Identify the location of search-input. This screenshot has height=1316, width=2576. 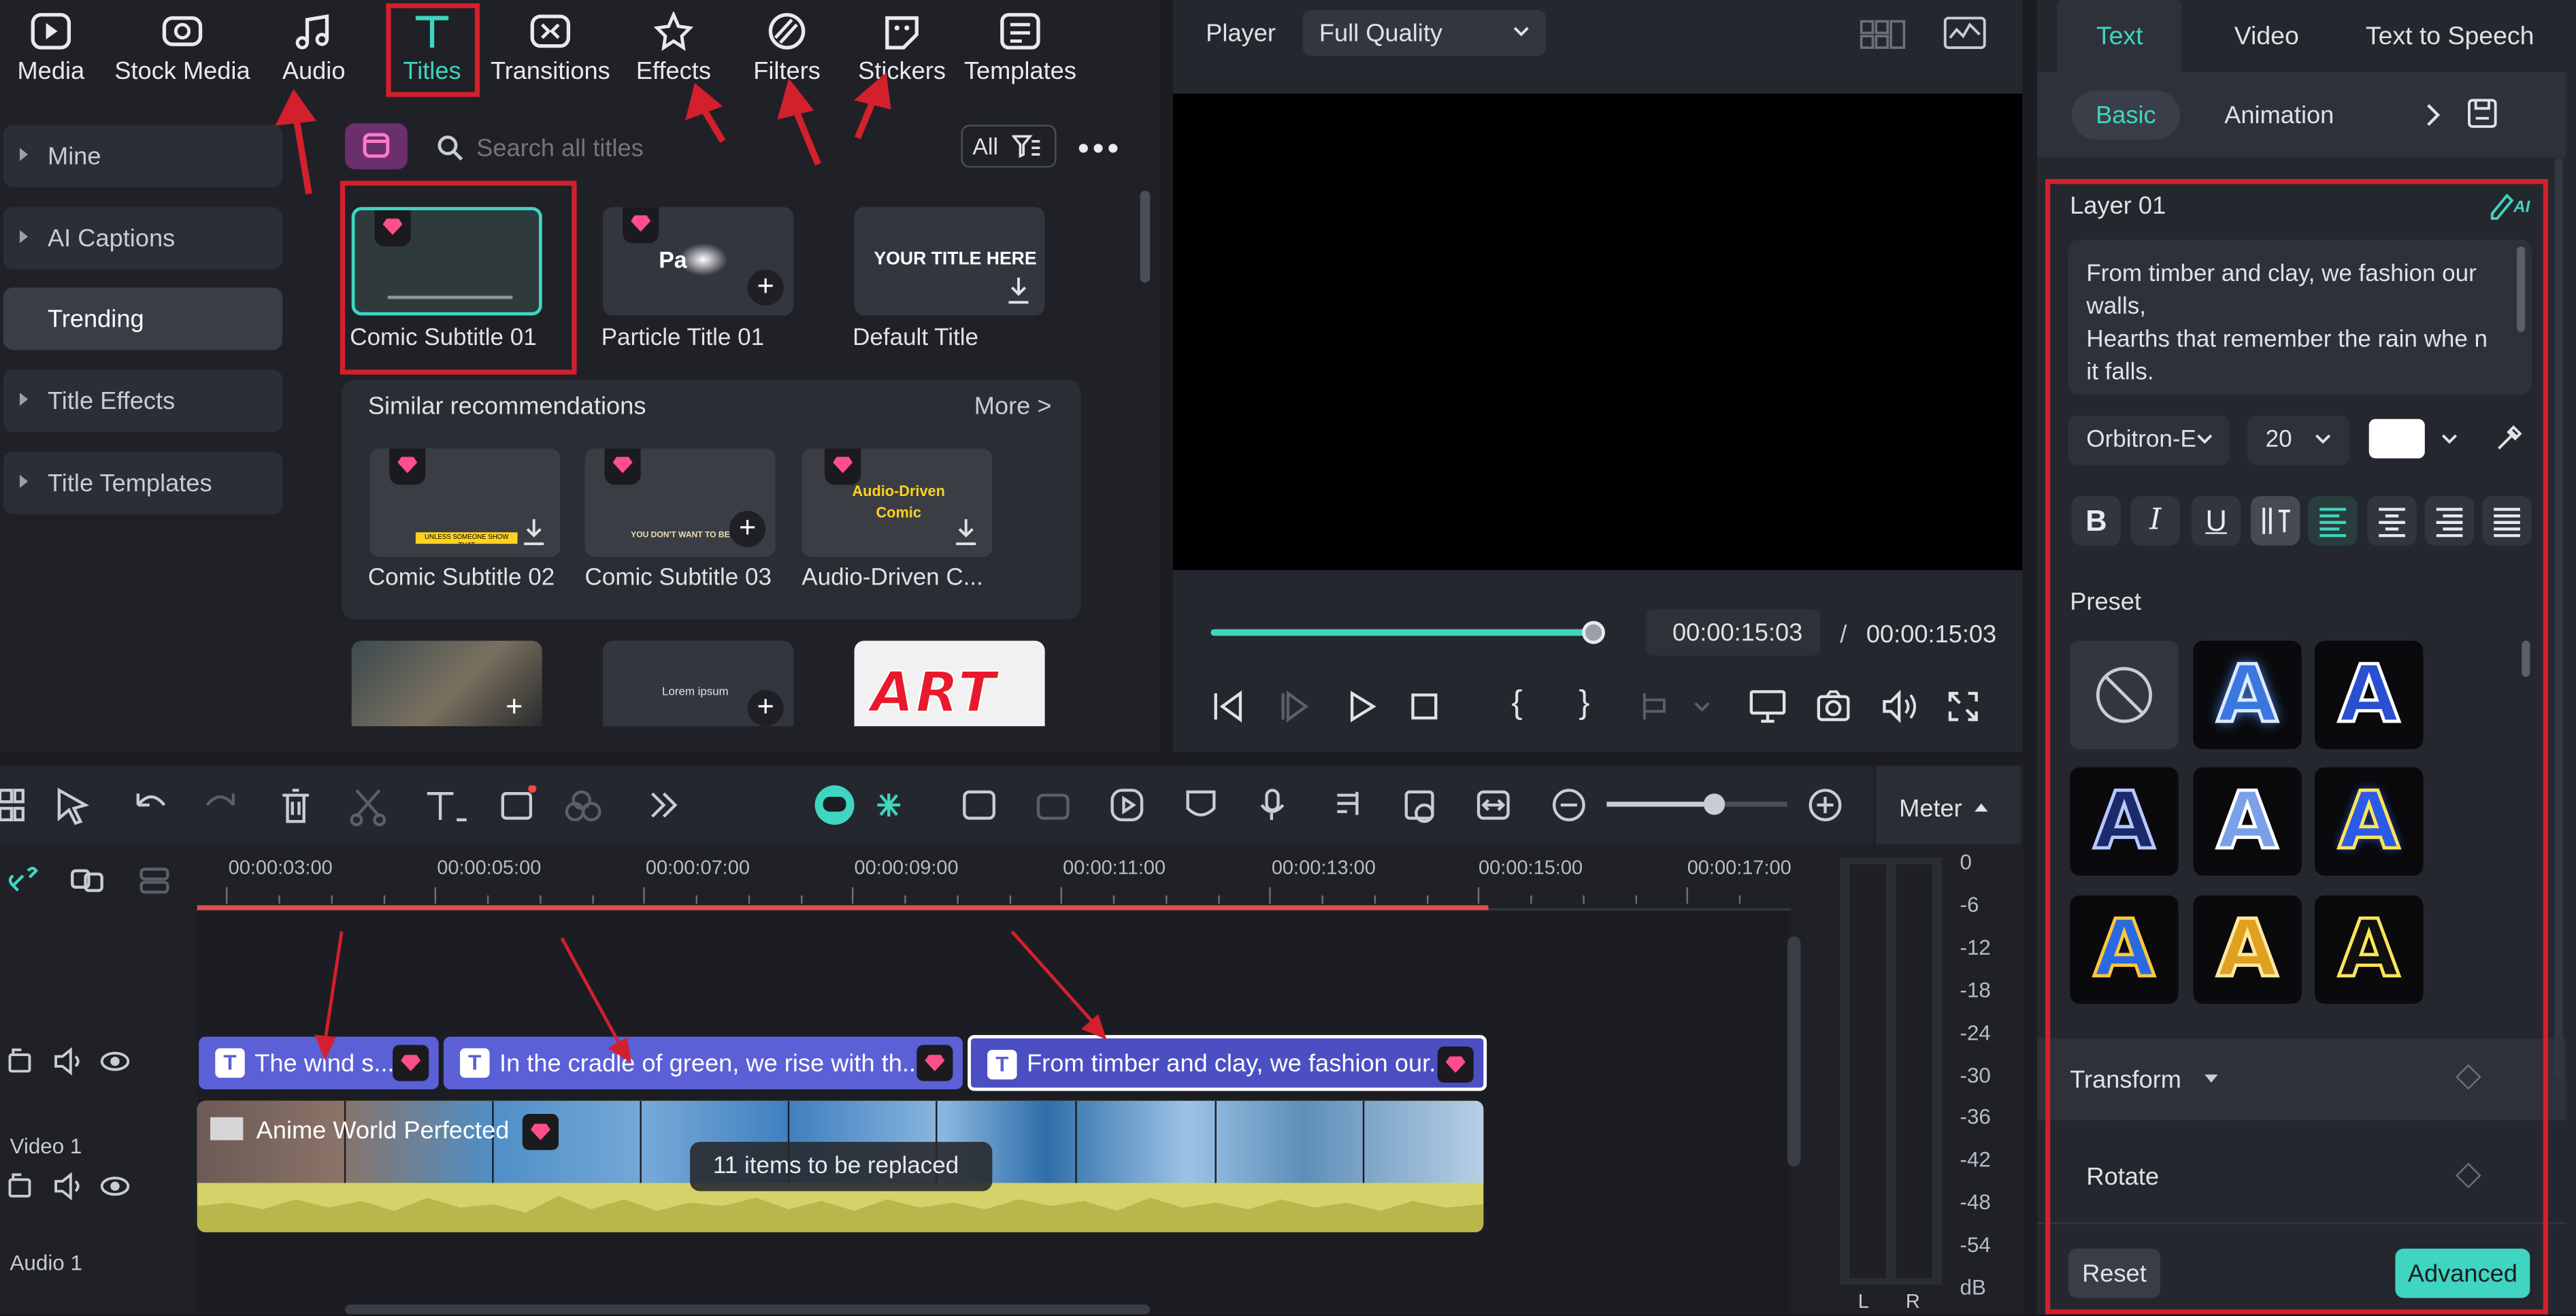
(706, 148).